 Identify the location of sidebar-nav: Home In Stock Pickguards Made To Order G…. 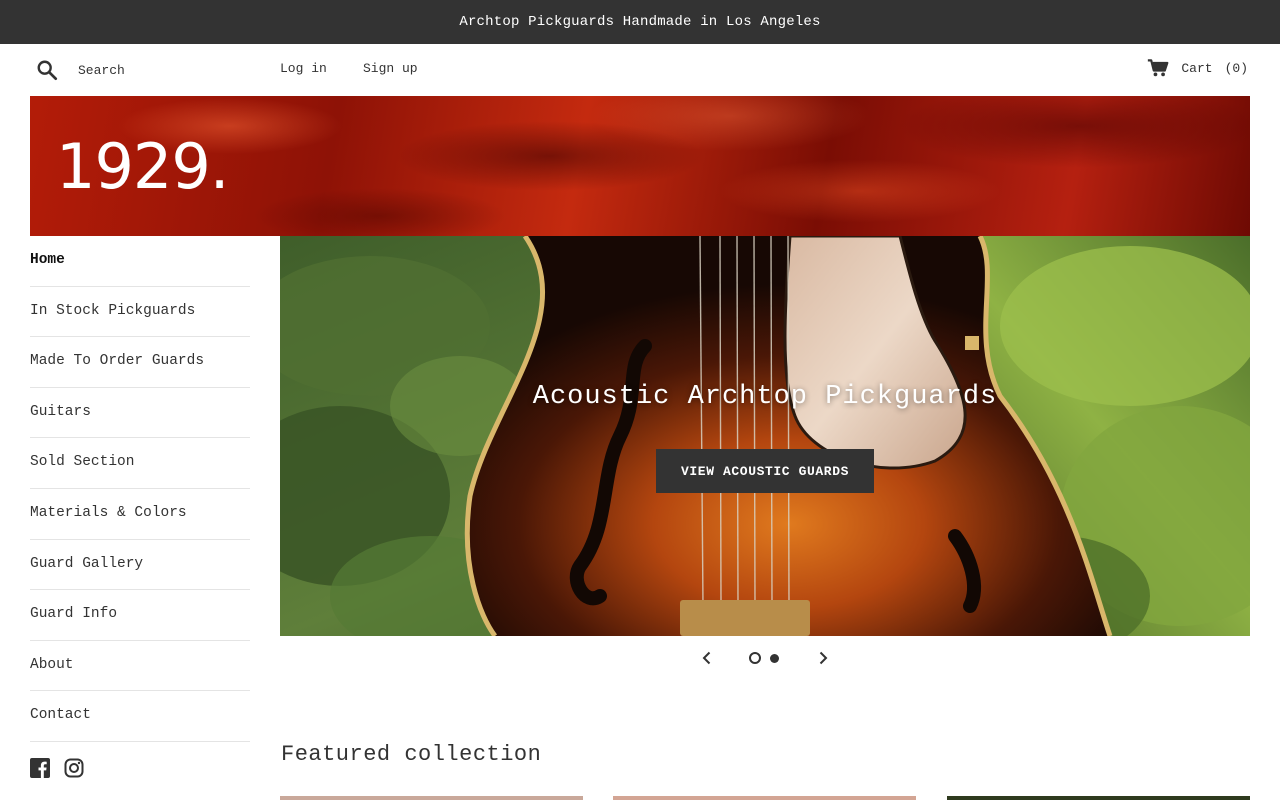
(140, 489).